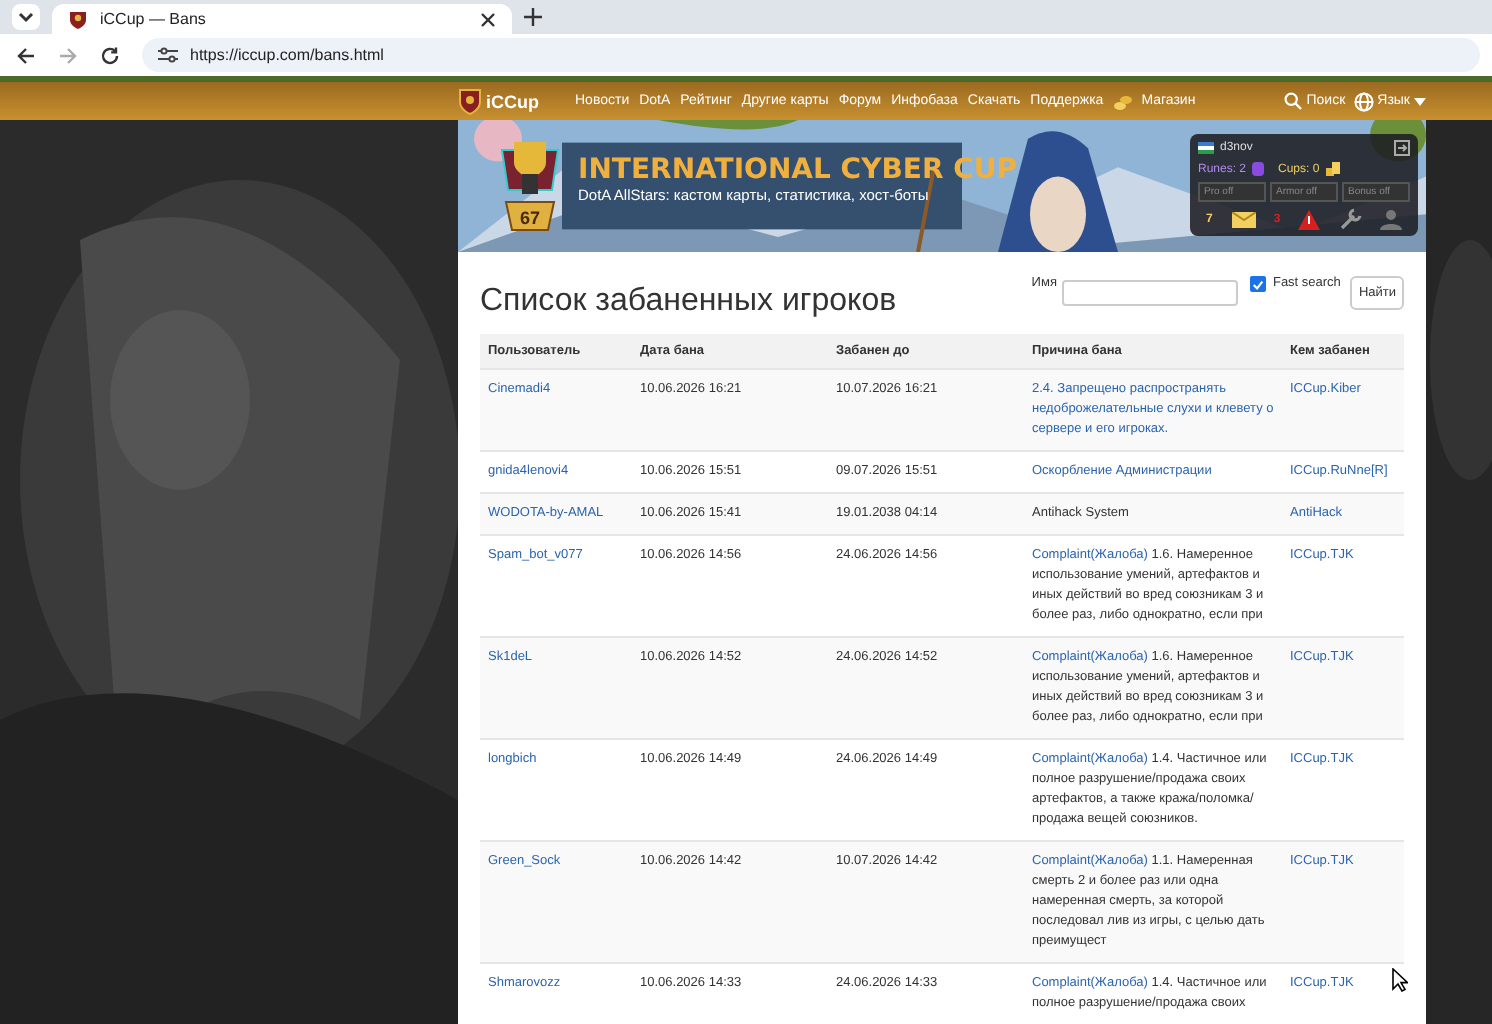  Describe the element at coordinates (1363, 101) in the screenshot. I see `globe-icon` at that location.